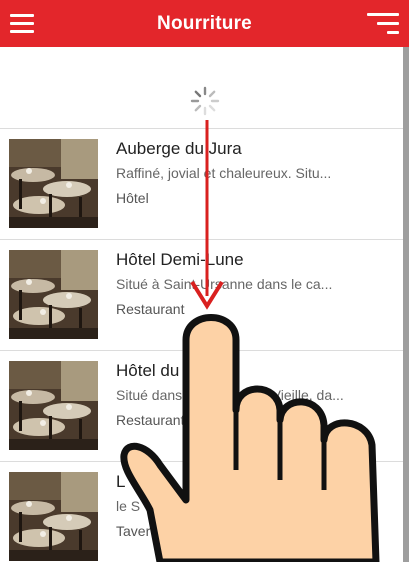 The height and width of the screenshot is (562, 409). What do you see at coordinates (148, 370) in the screenshot?
I see `item-title: Hôtel du` at bounding box center [148, 370].